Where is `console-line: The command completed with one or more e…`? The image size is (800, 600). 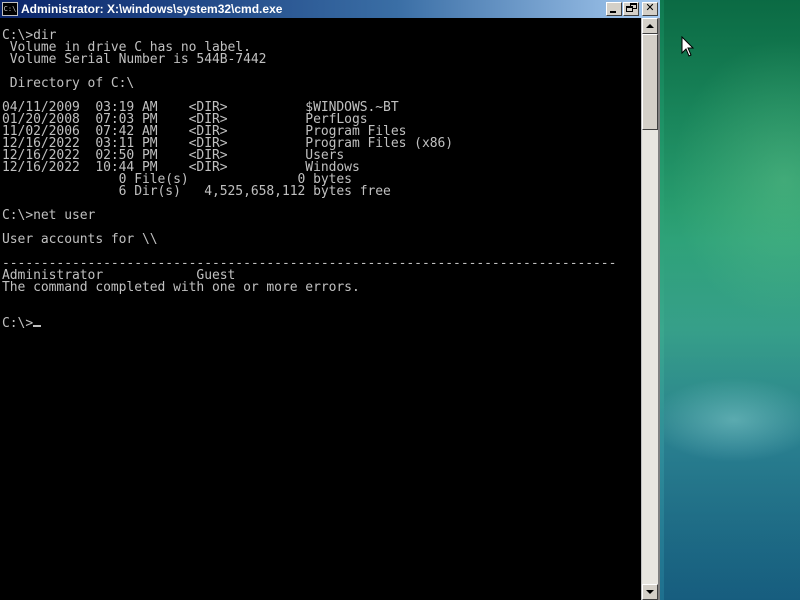 console-line: The command completed with one or more e… is located at coordinates (181, 287).